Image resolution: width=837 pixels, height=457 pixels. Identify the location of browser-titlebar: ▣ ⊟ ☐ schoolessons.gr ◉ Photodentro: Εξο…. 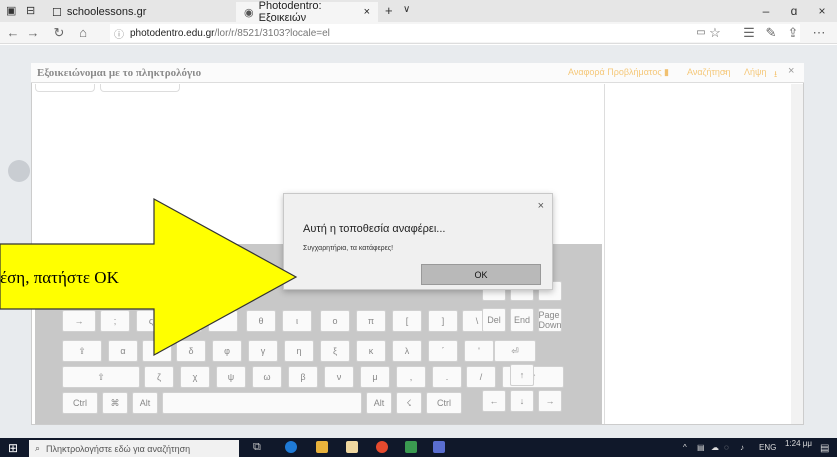
(418, 12).